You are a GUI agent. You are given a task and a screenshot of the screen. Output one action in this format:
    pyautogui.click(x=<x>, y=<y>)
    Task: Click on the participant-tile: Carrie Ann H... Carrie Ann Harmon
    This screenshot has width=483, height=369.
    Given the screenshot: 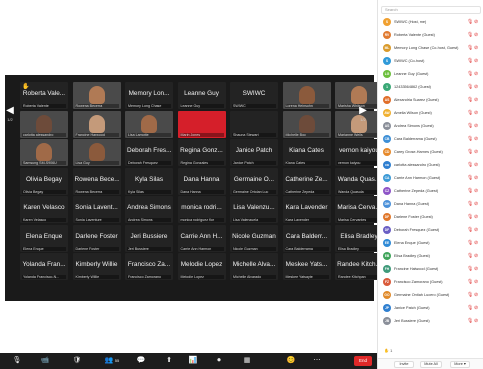 What is the action you would take?
    pyautogui.click(x=201, y=238)
    